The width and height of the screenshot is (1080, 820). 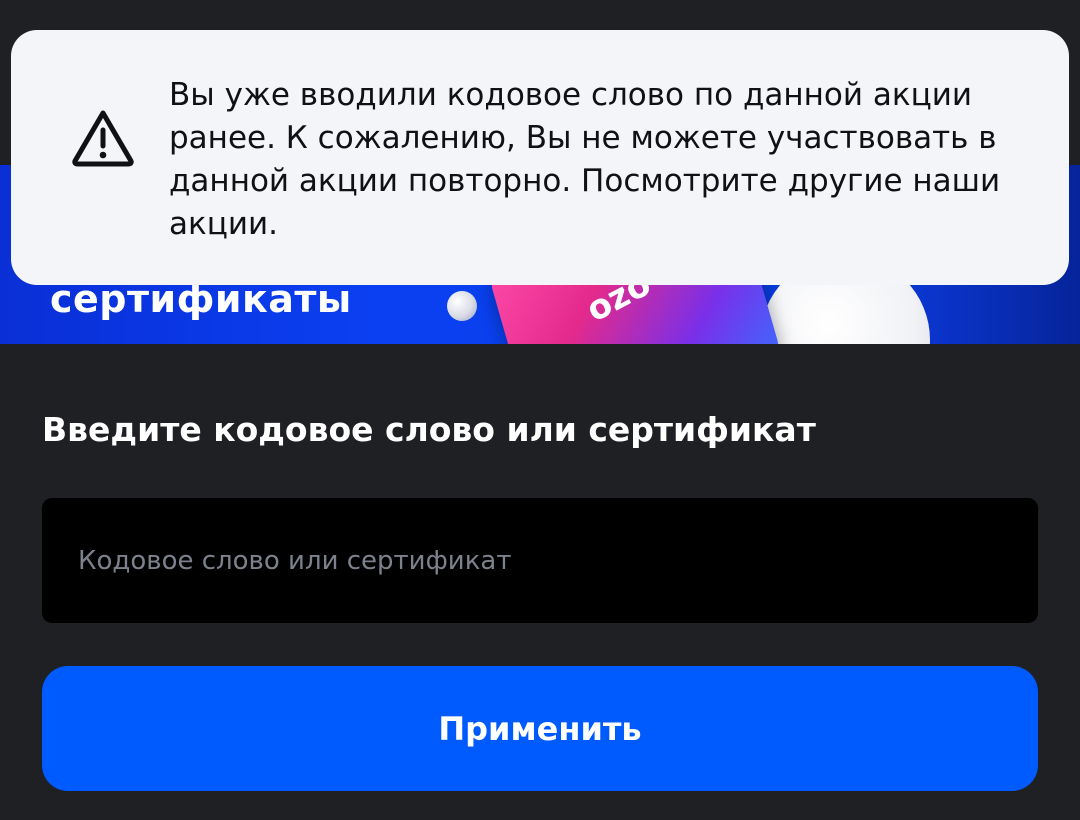 I want to click on warning-icon, so click(x=103, y=138).